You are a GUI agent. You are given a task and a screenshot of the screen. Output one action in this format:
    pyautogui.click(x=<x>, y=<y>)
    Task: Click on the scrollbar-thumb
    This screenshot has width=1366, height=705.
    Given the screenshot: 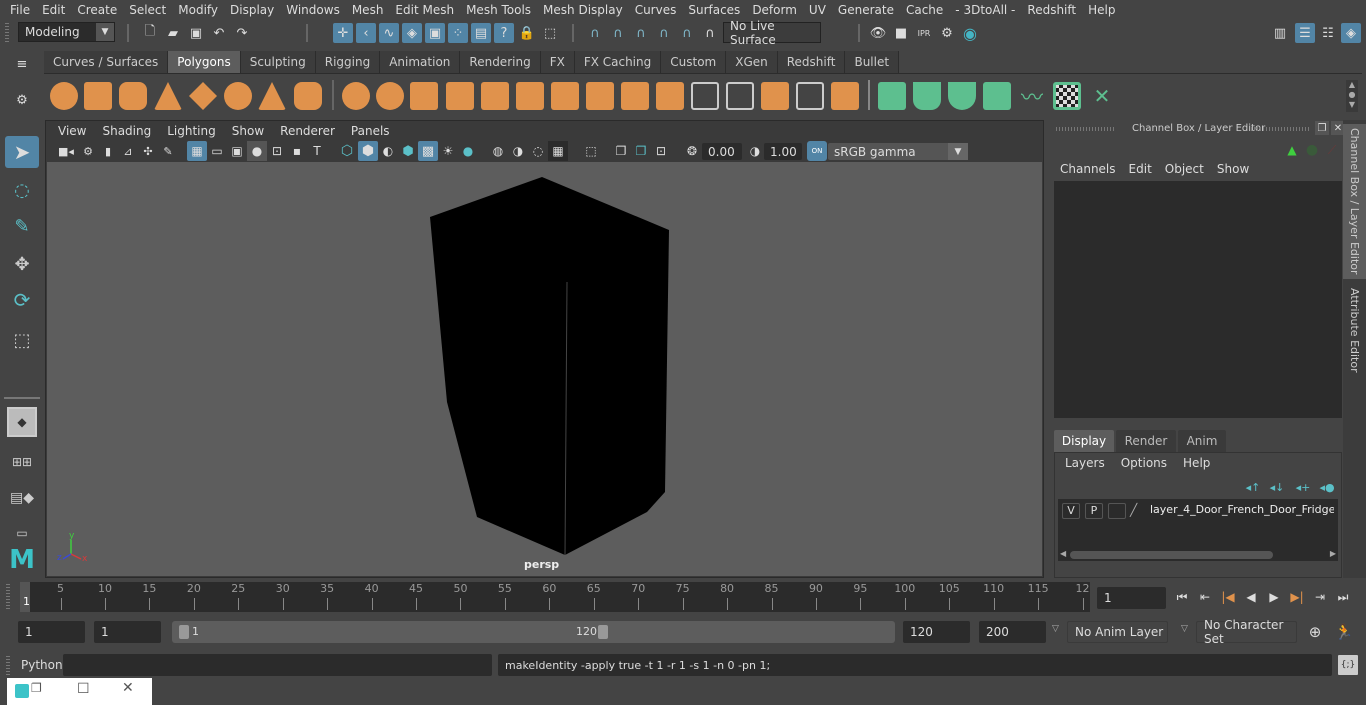 What is the action you would take?
    pyautogui.click(x=1171, y=555)
    